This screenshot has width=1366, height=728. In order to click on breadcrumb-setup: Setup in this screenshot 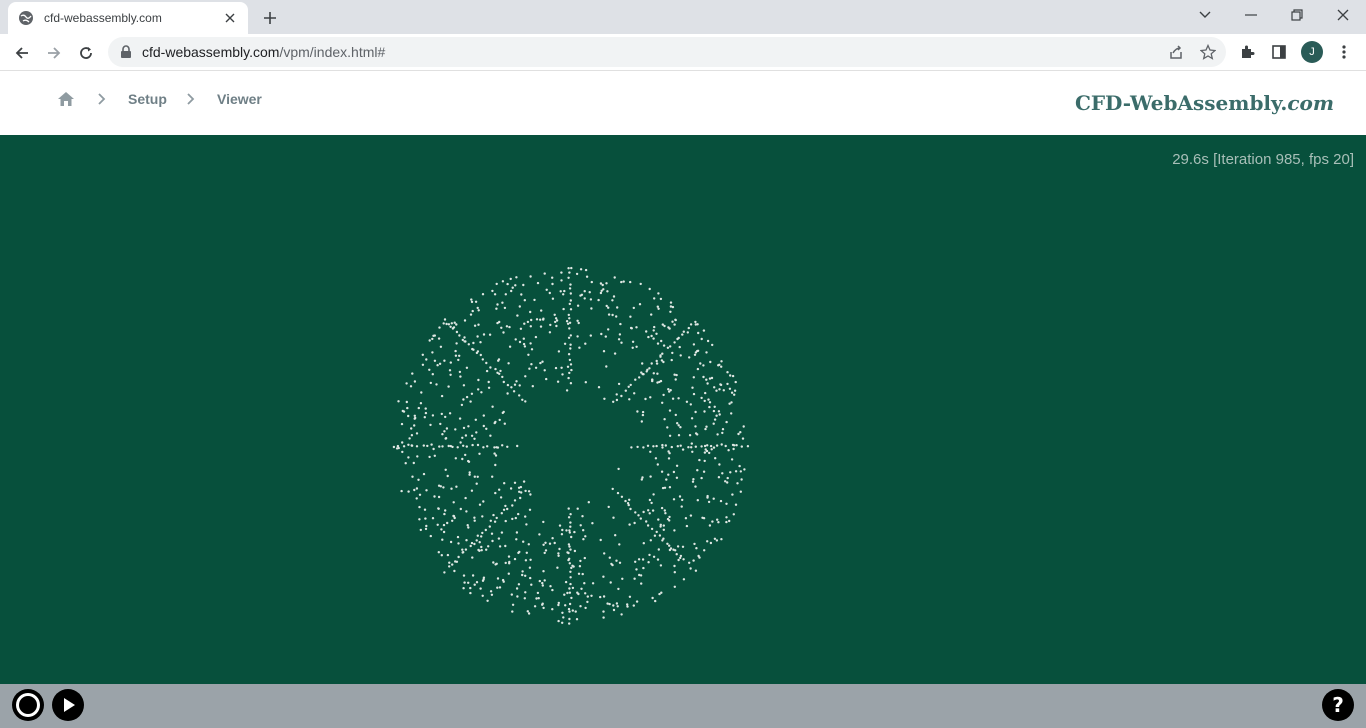, I will do `click(147, 99)`.